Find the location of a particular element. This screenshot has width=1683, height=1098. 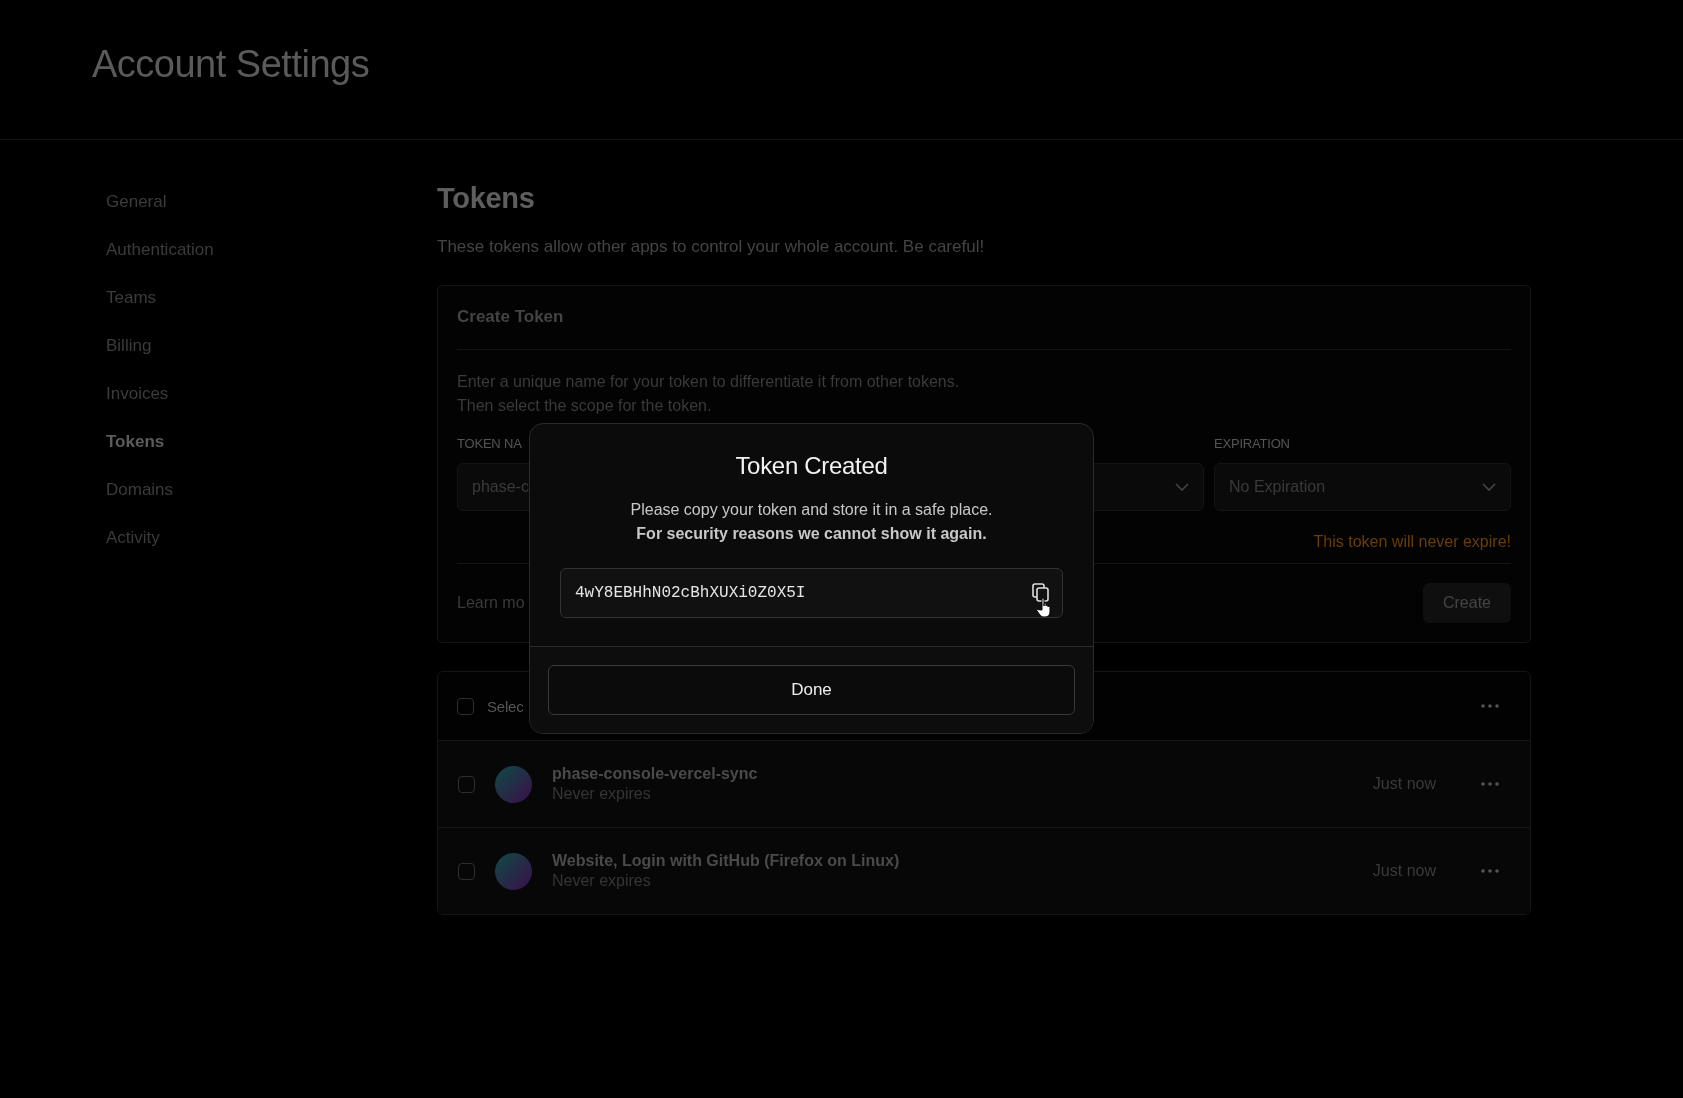

sidebar-item: Billing is located at coordinates (129, 346).